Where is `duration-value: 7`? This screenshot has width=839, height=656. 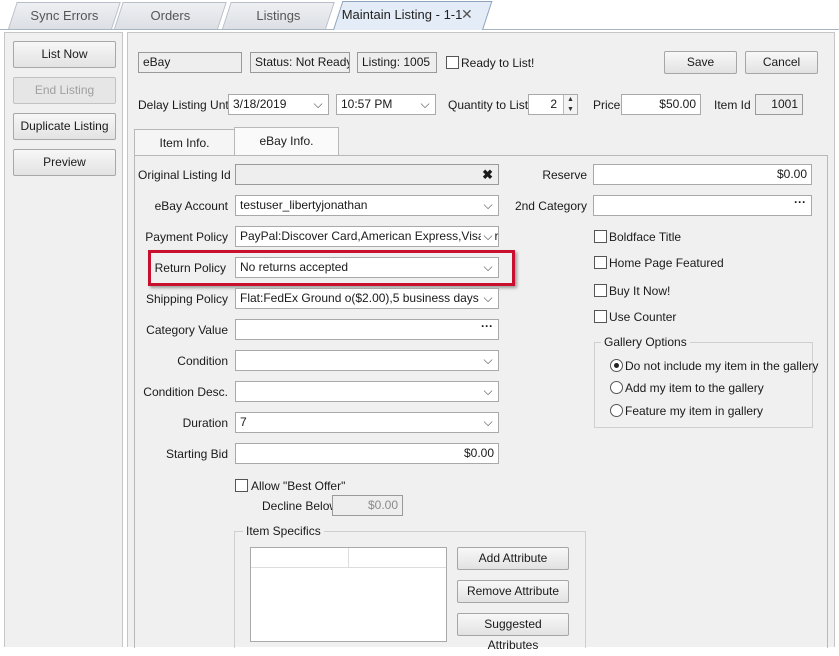 duration-value: 7 is located at coordinates (243, 422).